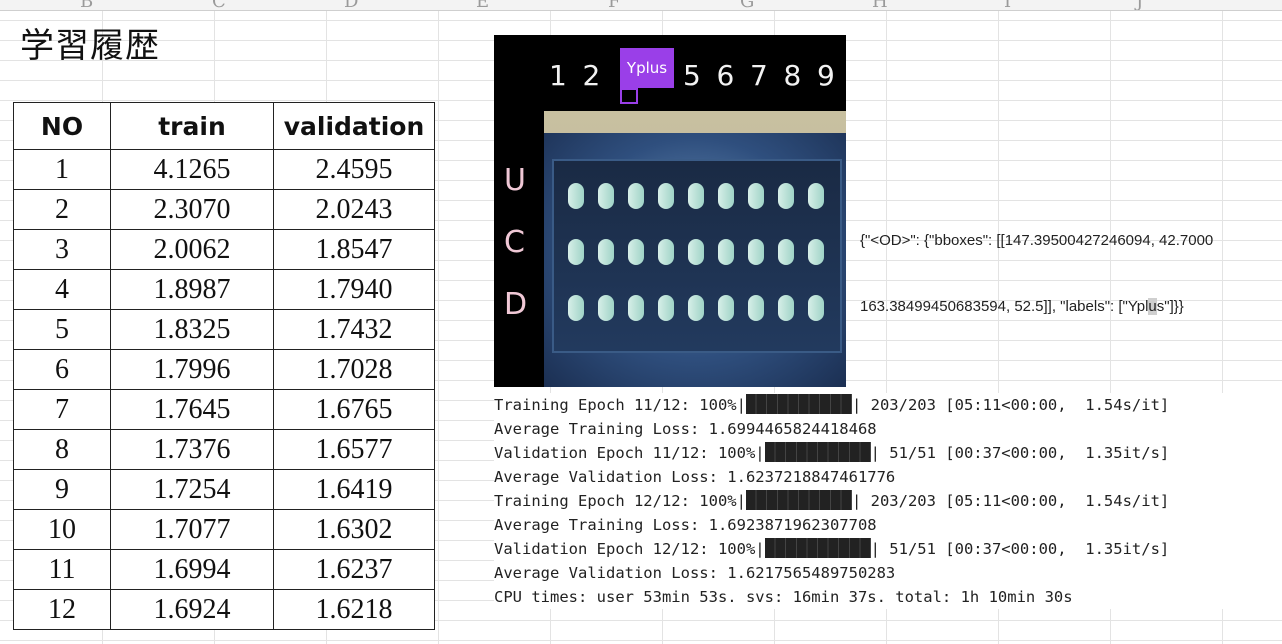 The height and width of the screenshot is (644, 1282). I want to click on column-header-letter: G, so click(747, 5).